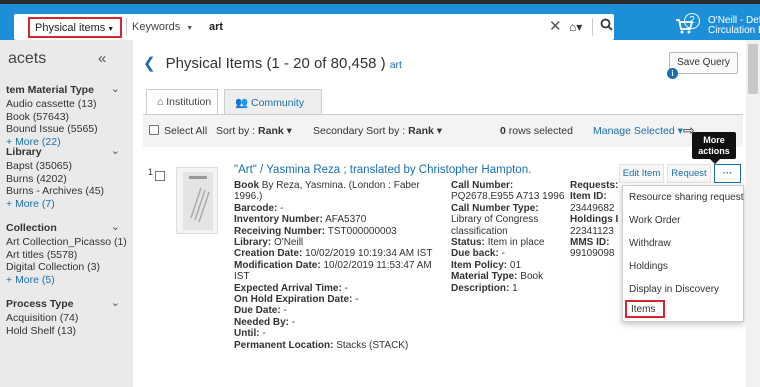 The width and height of the screenshot is (760, 387). What do you see at coordinates (216, 27) in the screenshot?
I see `search-input: art` at bounding box center [216, 27].